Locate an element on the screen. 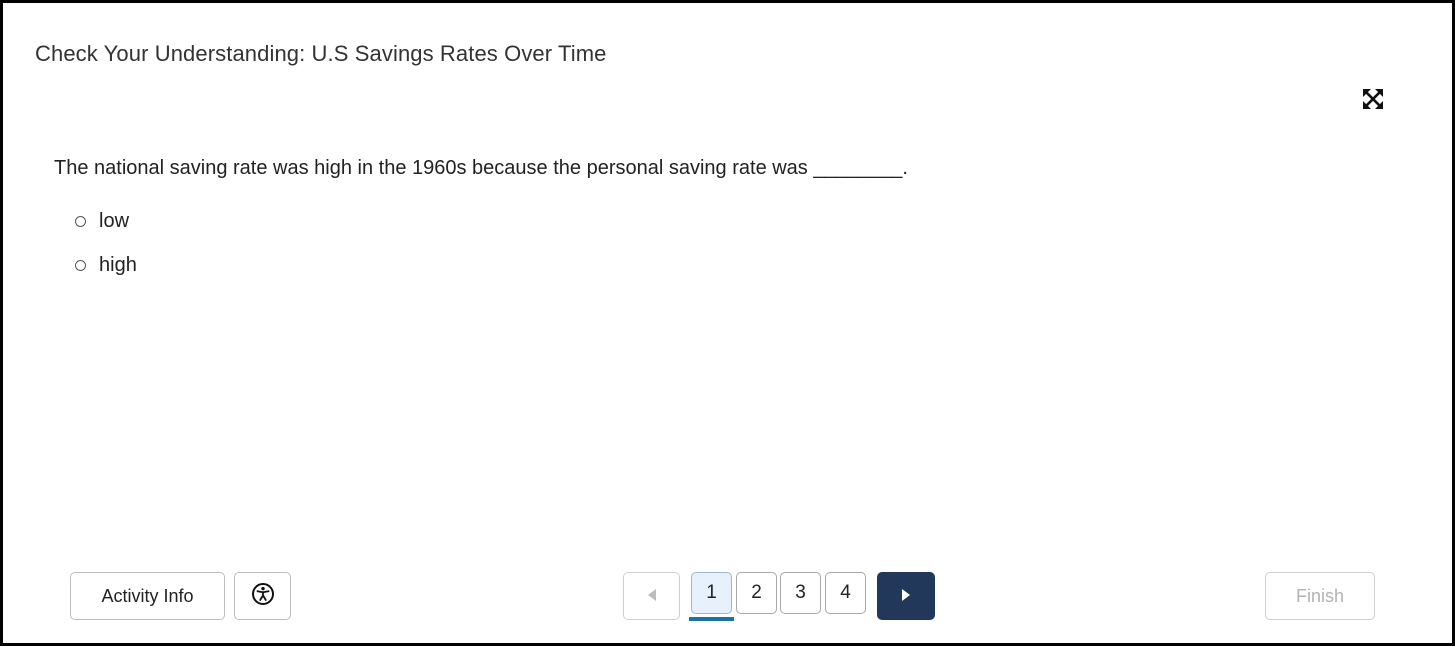  option-label: high is located at coordinates (118, 265).